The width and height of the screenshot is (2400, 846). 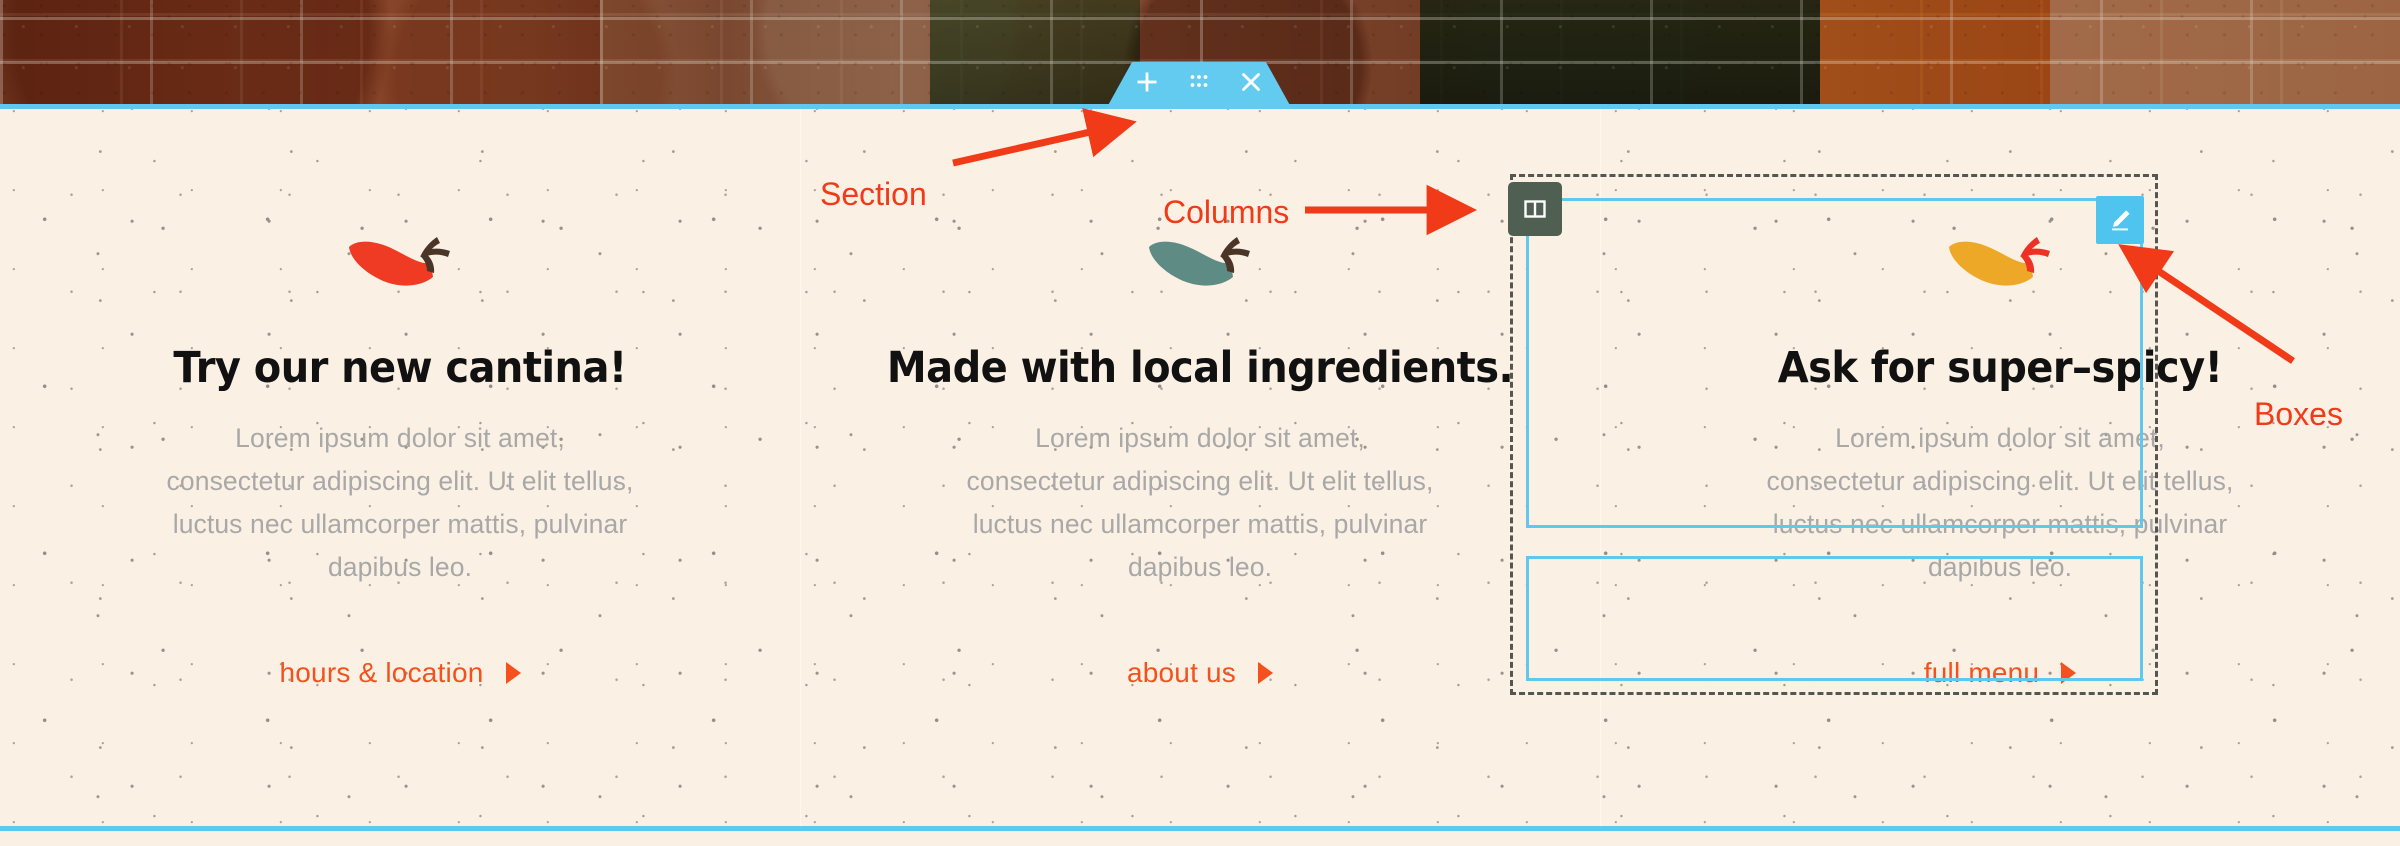 I want to click on section-selection-bottom-border, so click(x=1200, y=828).